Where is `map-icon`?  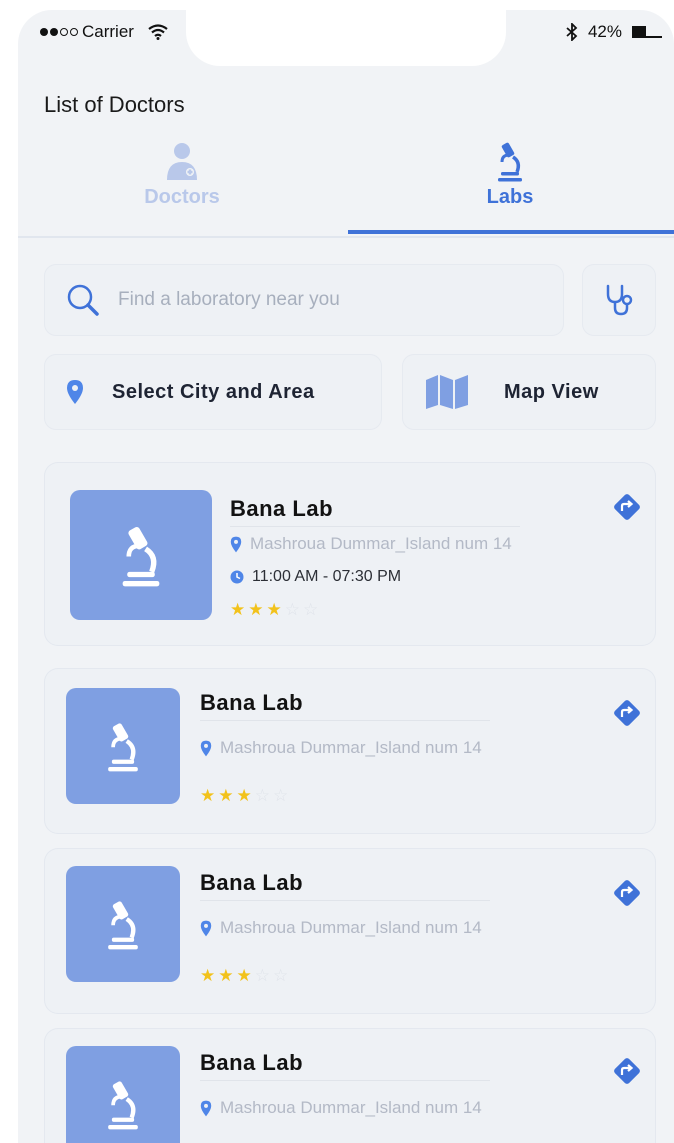
map-icon is located at coordinates (447, 392).